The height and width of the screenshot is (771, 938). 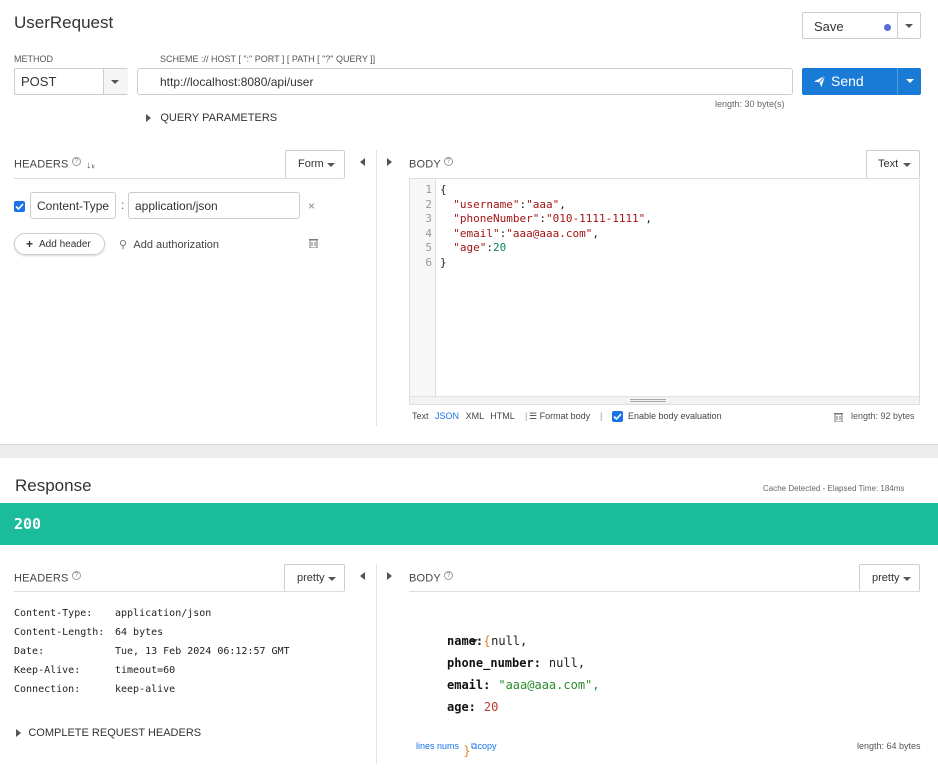 I want to click on send-label: Send, so click(x=847, y=81).